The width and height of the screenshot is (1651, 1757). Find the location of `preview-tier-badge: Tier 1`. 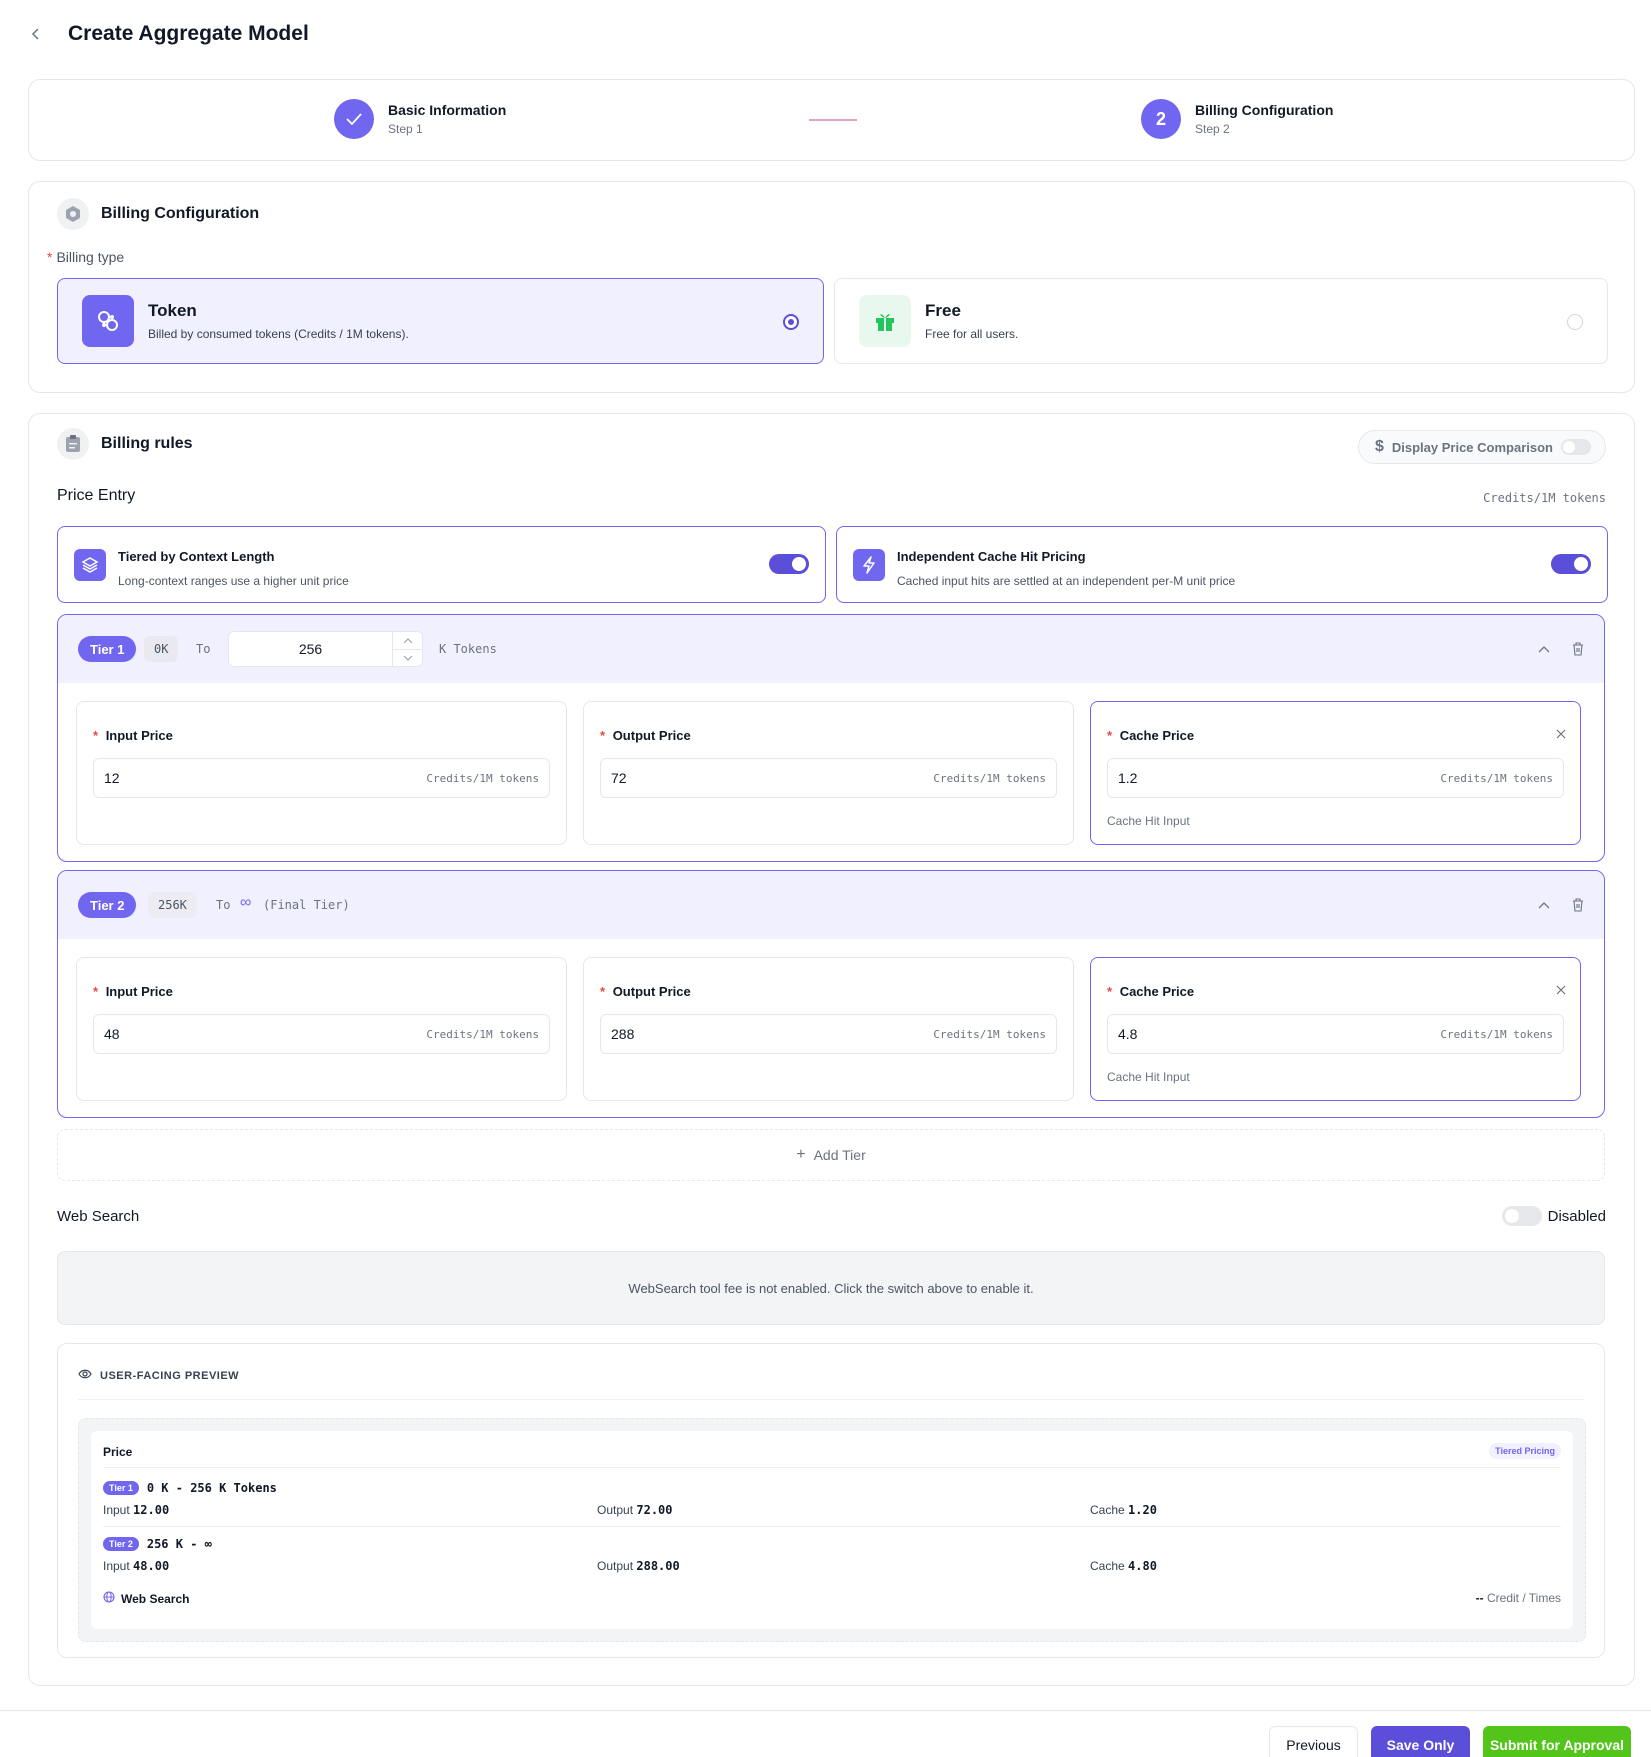

preview-tier-badge: Tier 1 is located at coordinates (121, 1488).